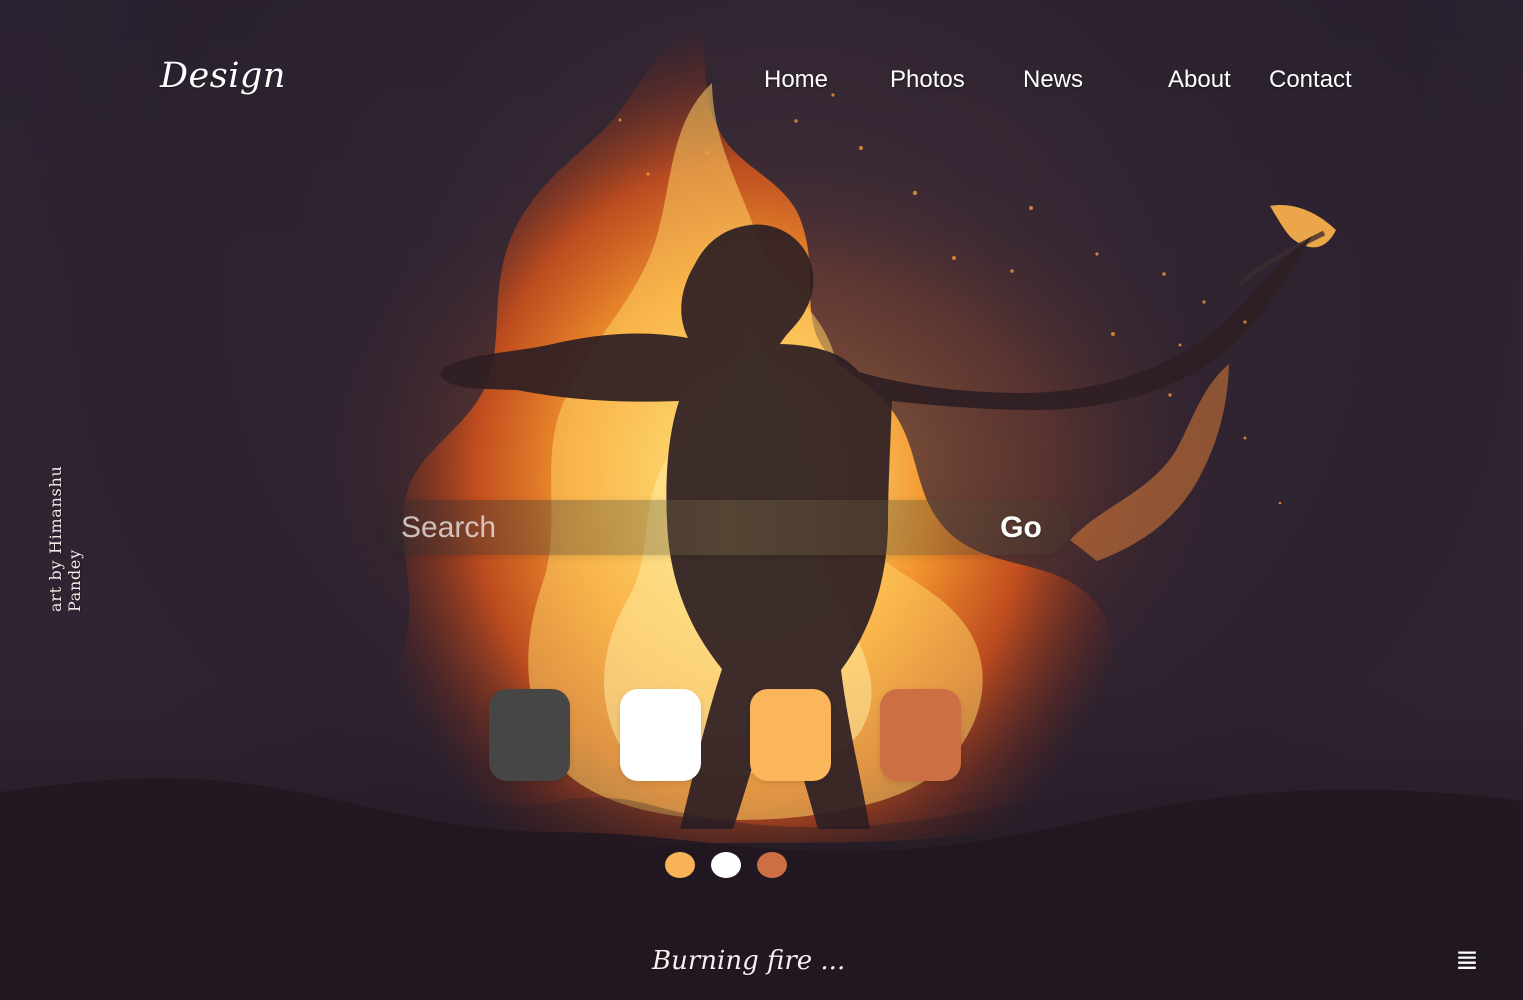  I want to click on nav-about: About, so click(1199, 80).